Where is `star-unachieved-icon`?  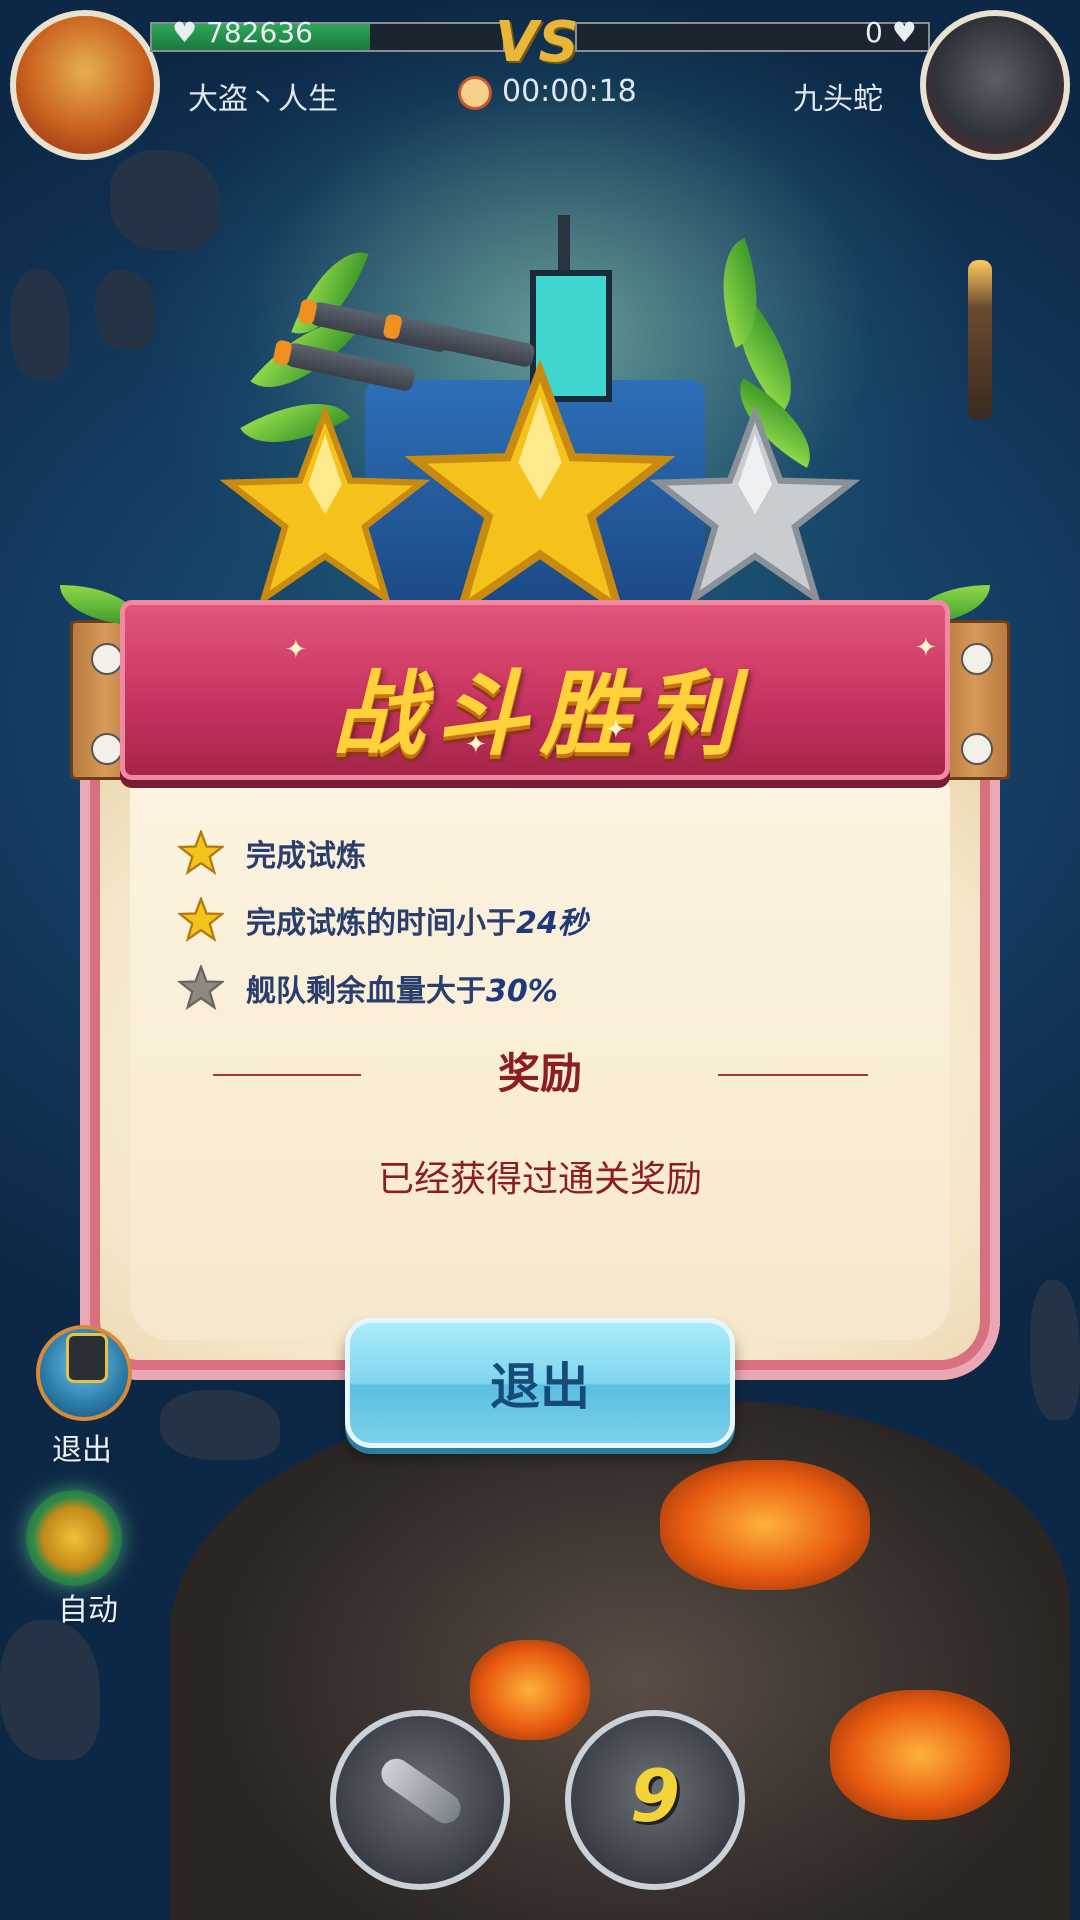
star-unachieved-icon is located at coordinates (201, 988).